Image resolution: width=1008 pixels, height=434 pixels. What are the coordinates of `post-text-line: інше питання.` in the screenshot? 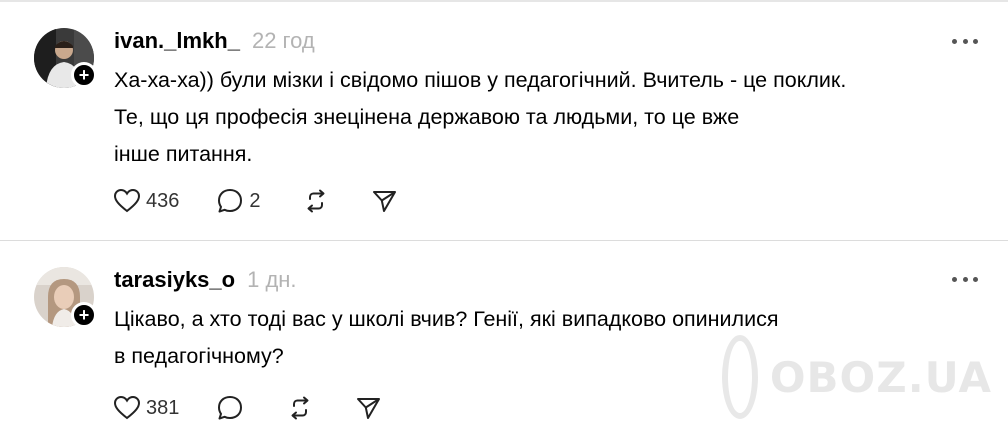 It's located at (183, 154).